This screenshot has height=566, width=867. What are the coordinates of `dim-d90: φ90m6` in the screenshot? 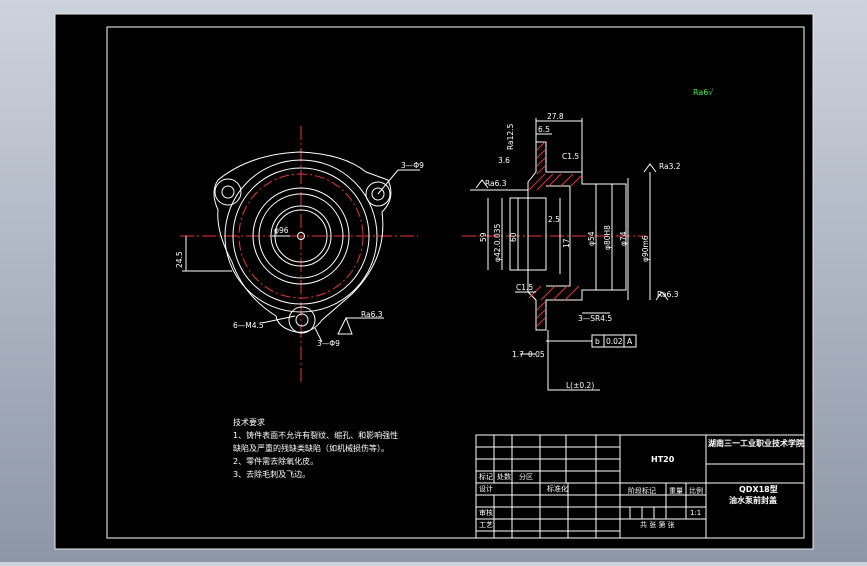 It's located at (645, 248).